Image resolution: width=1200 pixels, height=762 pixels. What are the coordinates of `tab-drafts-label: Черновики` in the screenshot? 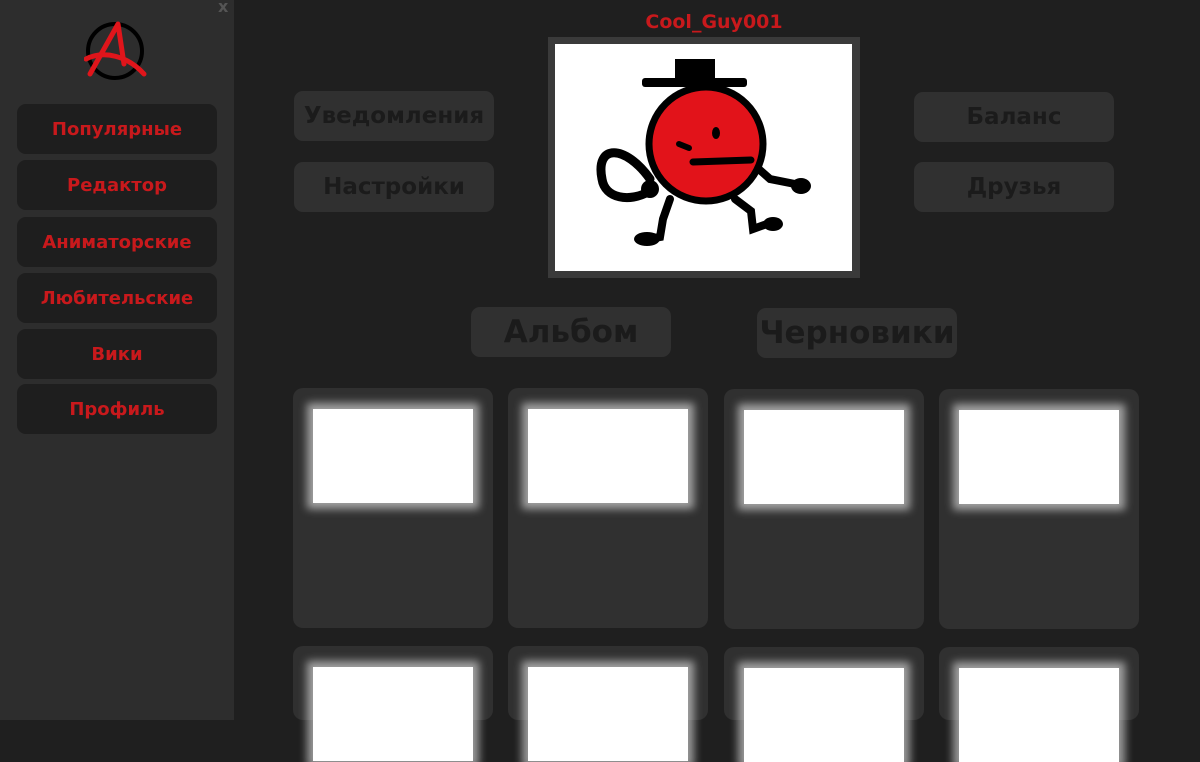 It's located at (857, 333).